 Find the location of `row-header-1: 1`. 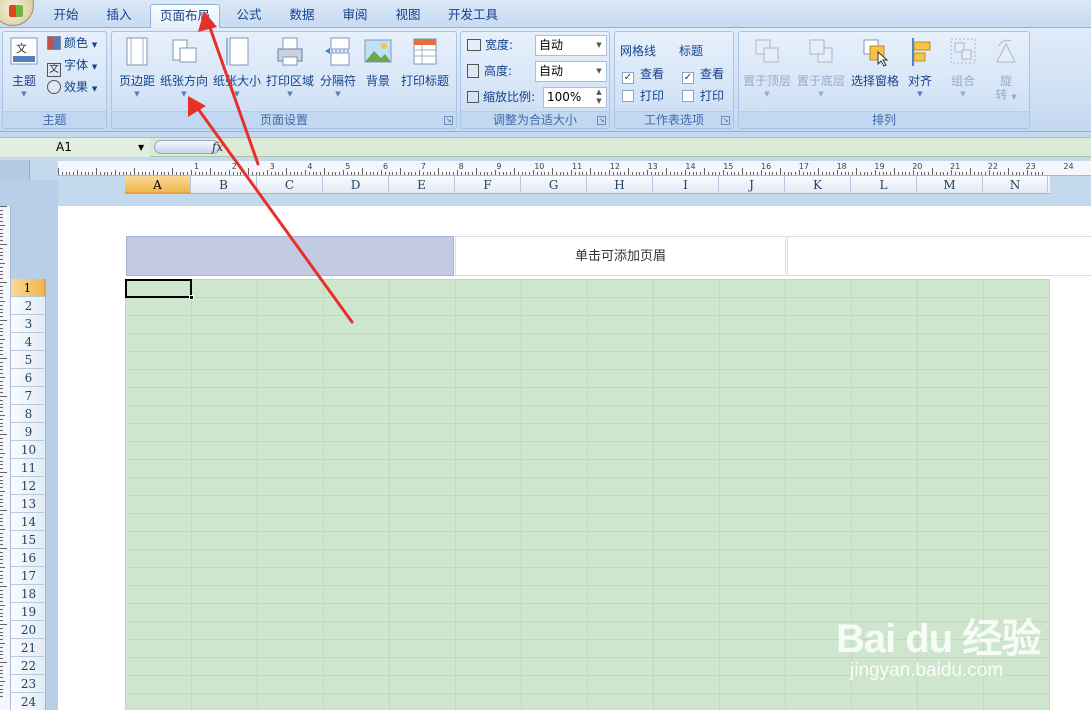

row-header-1: 1 is located at coordinates (28, 288).